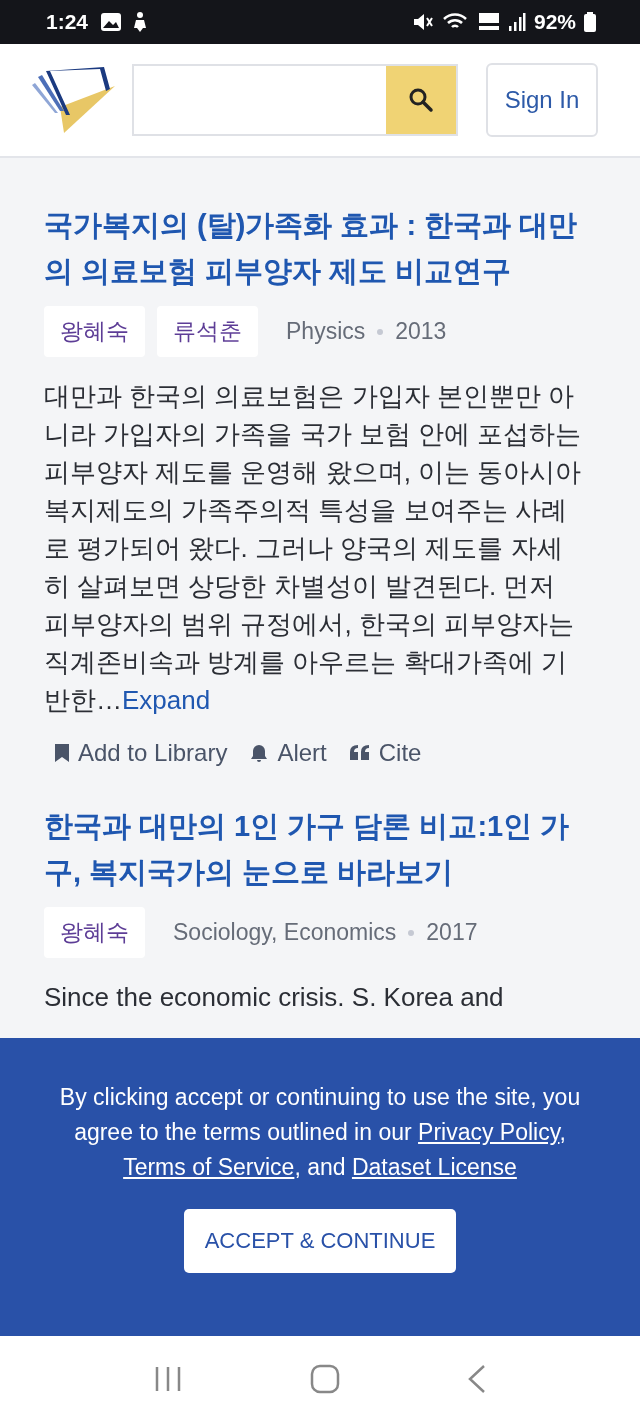 The height and width of the screenshot is (1422, 640). I want to click on bookmark-icon, so click(62, 753).